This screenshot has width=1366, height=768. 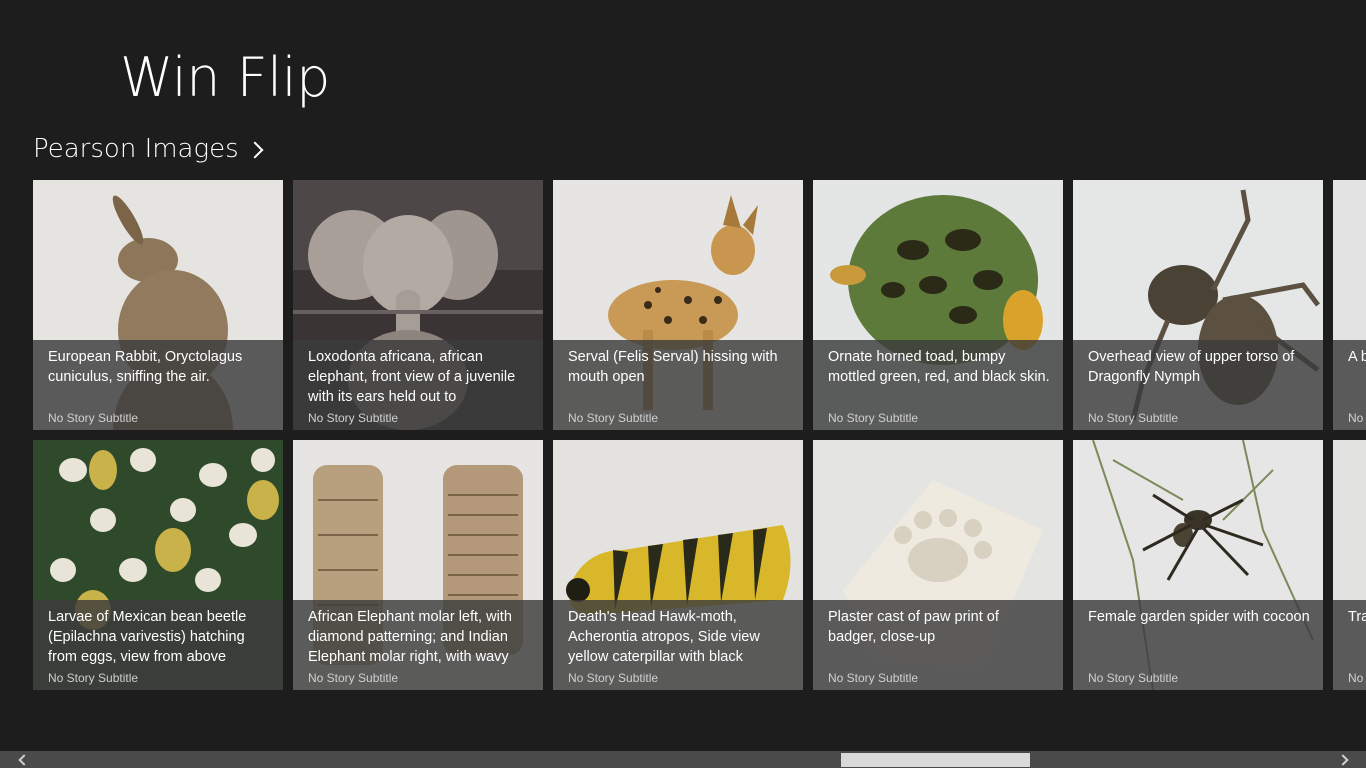 I want to click on section-header-pearson-images: Pearson Images, so click(x=148, y=149).